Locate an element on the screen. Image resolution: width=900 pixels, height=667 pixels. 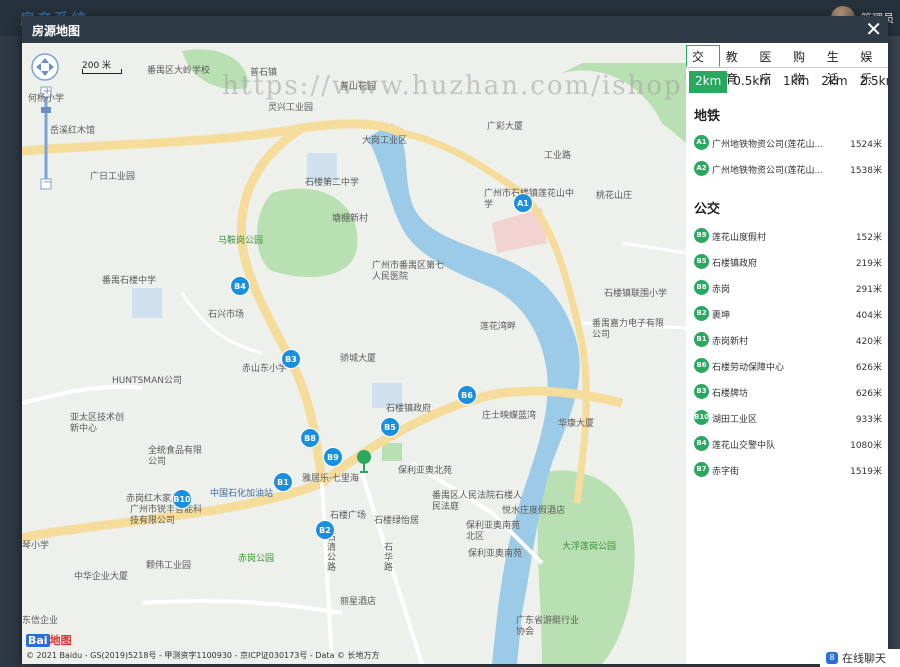
bus-code-badge: B3 is located at coordinates (701, 391).